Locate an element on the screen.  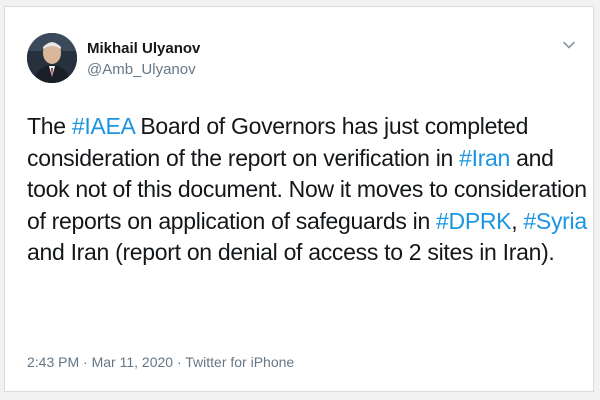
hashtag-link: #Syria is located at coordinates (555, 221).